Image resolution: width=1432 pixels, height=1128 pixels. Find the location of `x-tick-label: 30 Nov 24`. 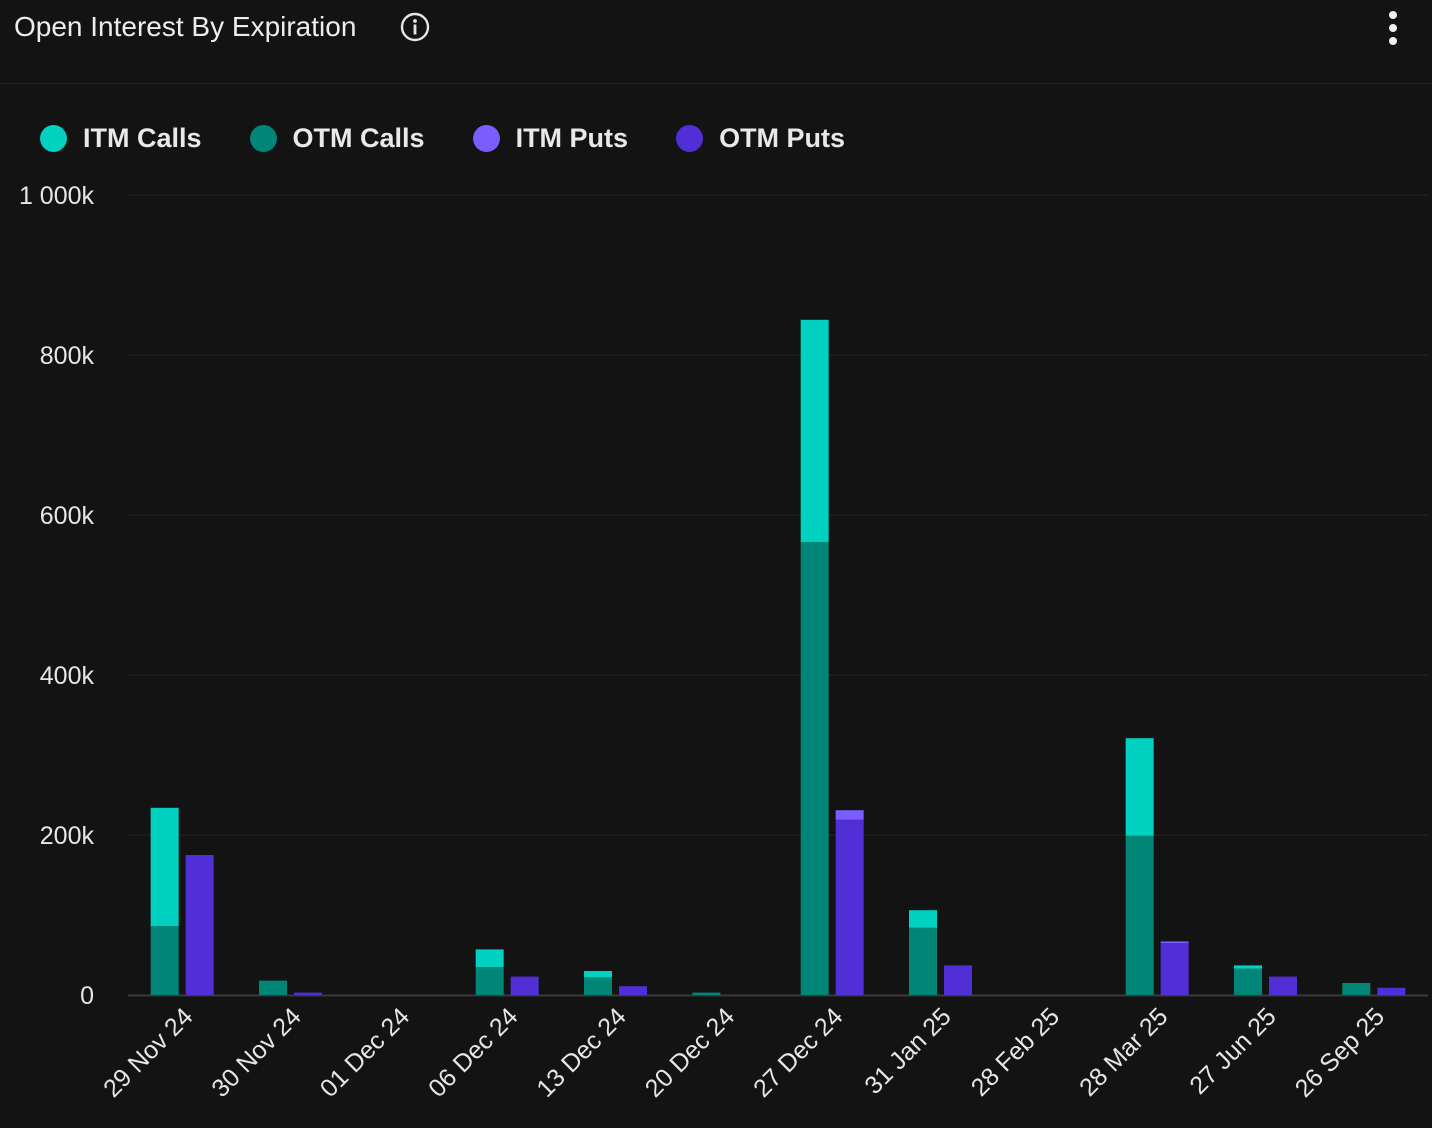

x-tick-label: 30 Nov 24 is located at coordinates (256, 1052).